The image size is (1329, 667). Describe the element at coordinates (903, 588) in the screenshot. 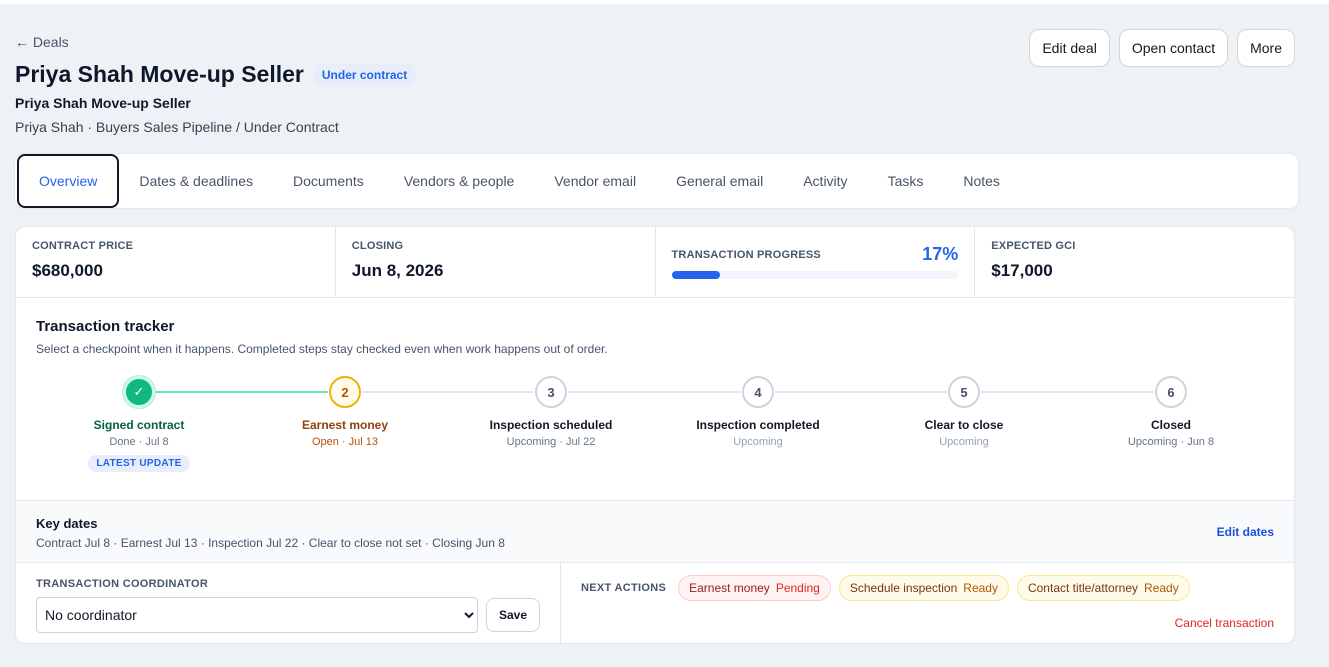

I see `action-name: Schedule inspection` at that location.